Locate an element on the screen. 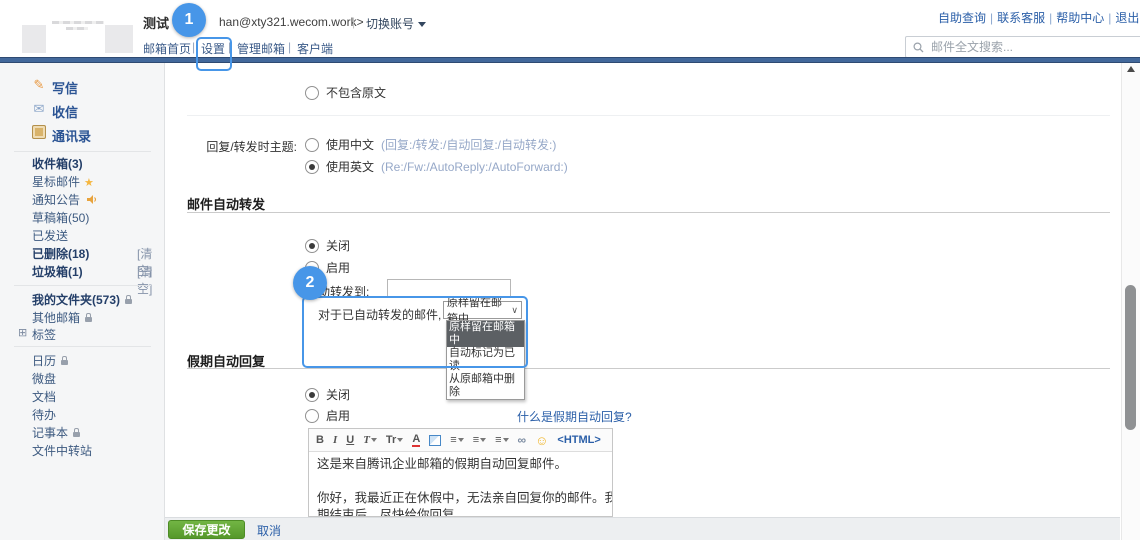 The height and width of the screenshot is (559, 1140). sidebar-item-other-mailbox: 其他邮箱 is located at coordinates (62, 317).